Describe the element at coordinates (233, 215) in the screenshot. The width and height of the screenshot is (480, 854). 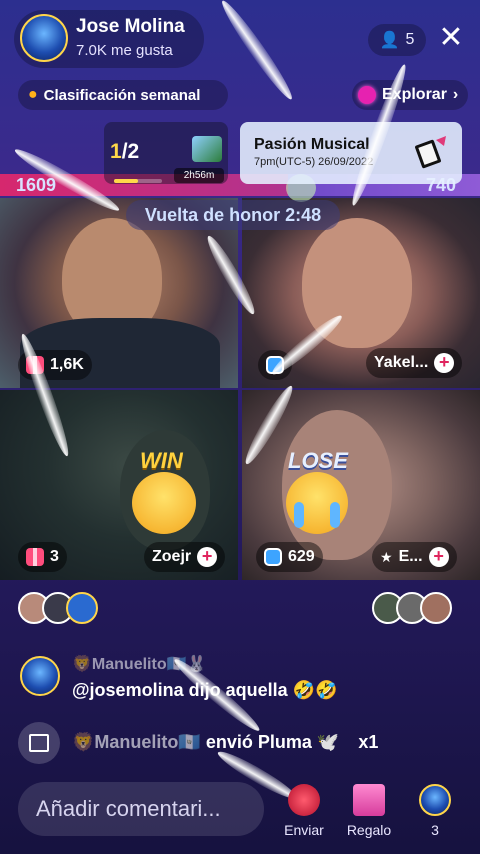
I see `honor-lap-timer: Vuelta de honor 2:48` at that location.